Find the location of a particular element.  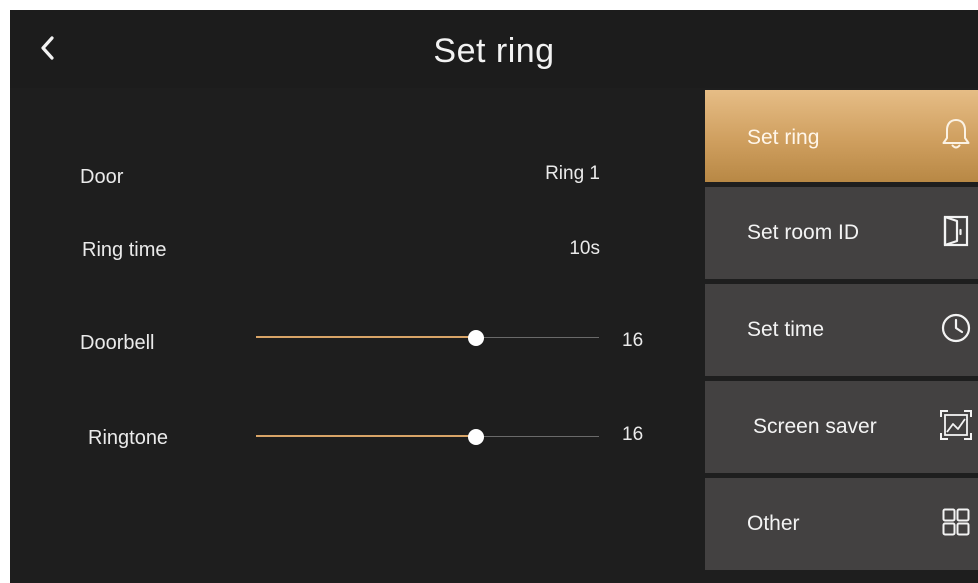

grid-icon is located at coordinates (956, 522).